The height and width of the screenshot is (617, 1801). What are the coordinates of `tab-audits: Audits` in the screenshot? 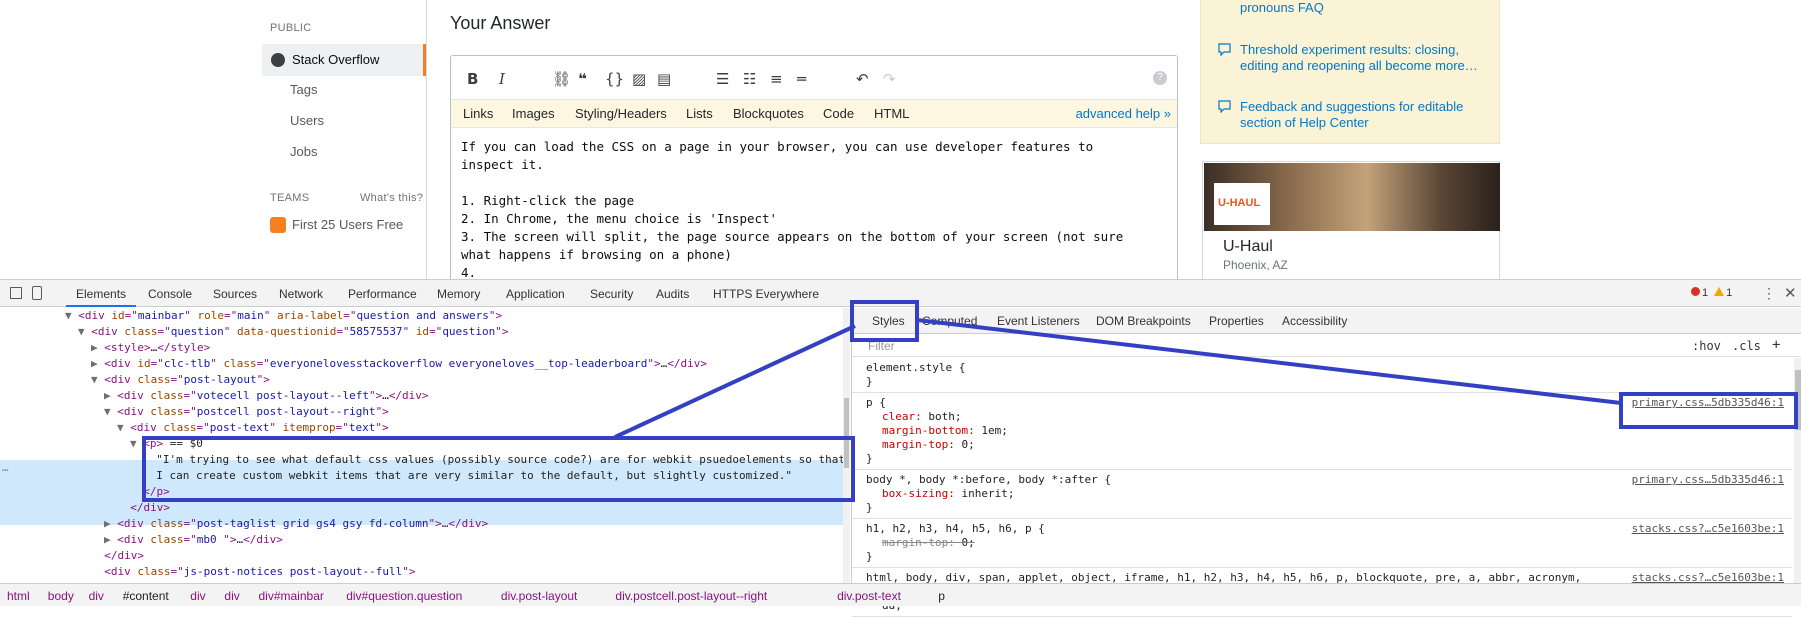 It's located at (672, 294).